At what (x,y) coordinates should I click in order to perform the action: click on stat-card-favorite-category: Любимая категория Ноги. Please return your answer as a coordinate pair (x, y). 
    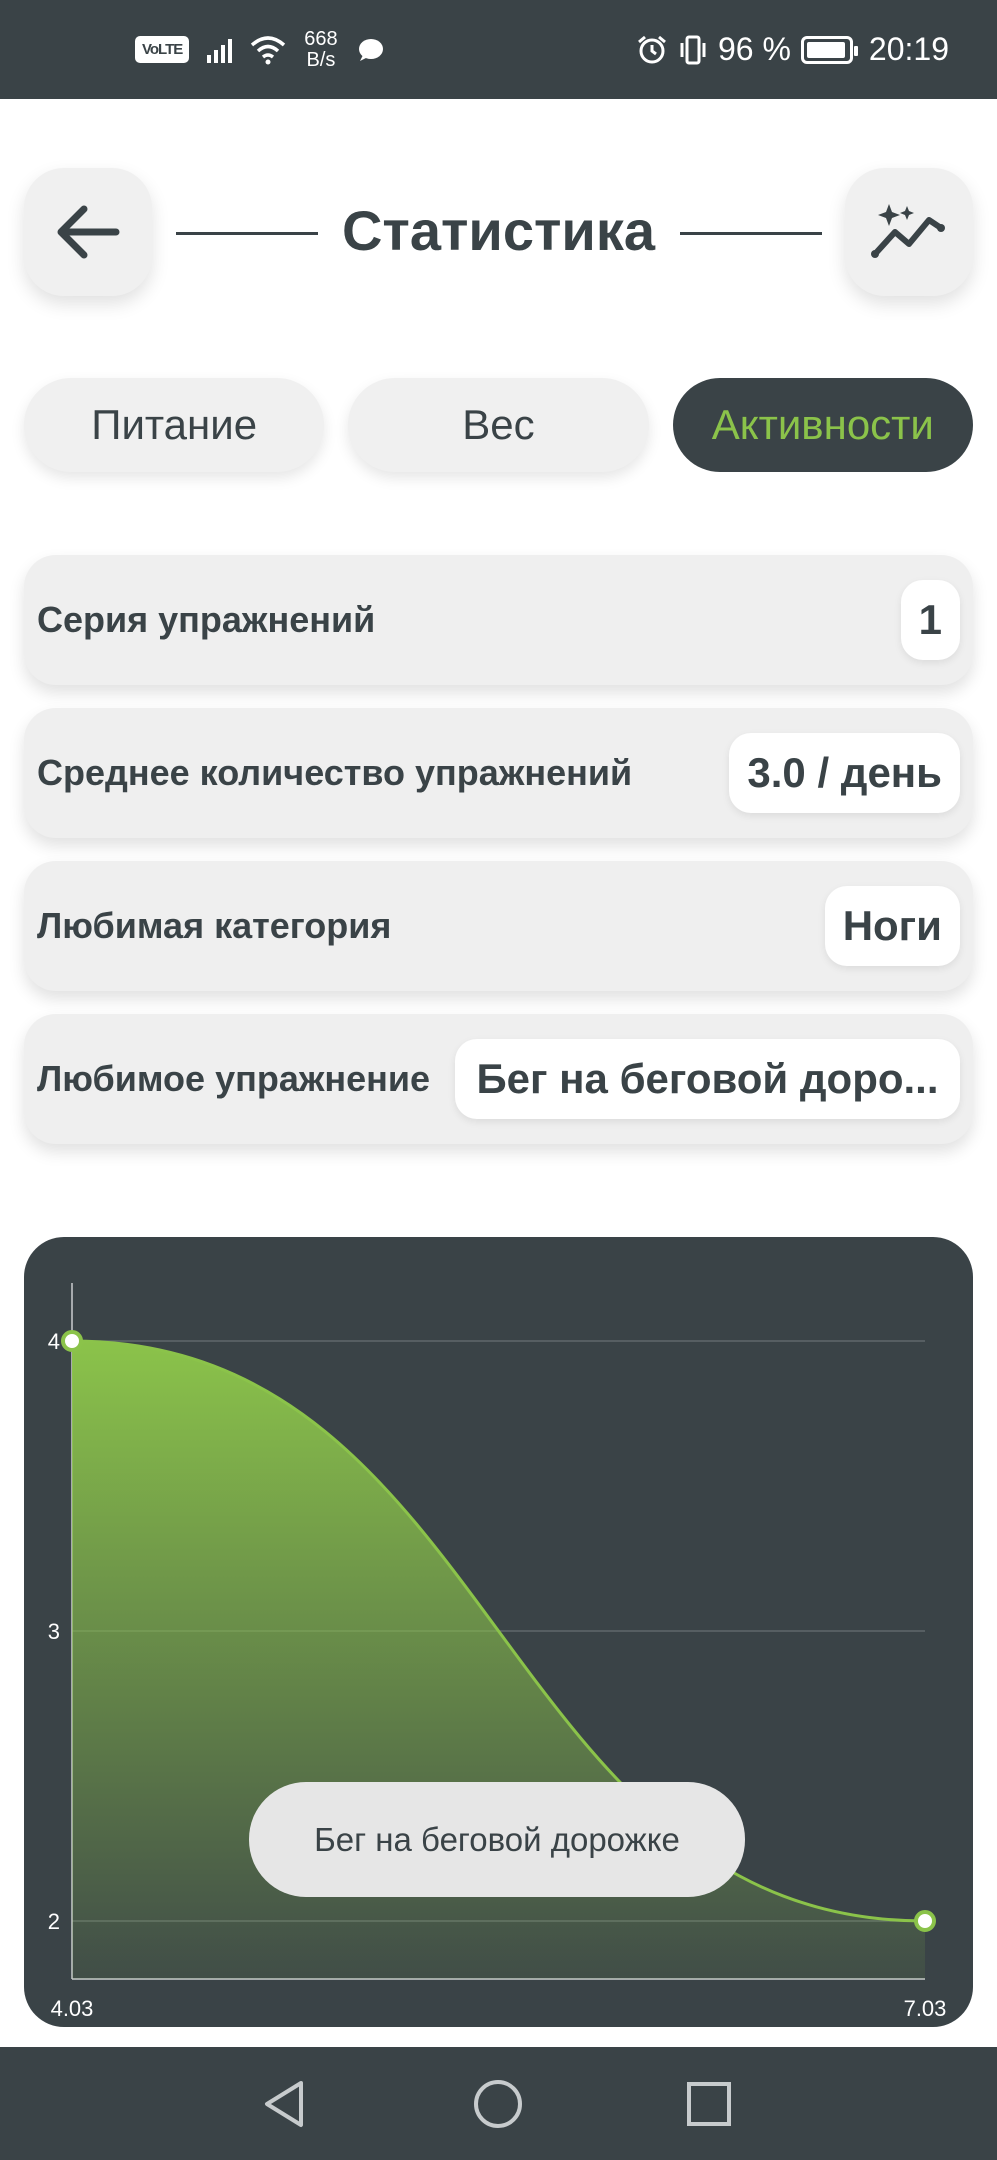
    Looking at the image, I should click on (498, 926).